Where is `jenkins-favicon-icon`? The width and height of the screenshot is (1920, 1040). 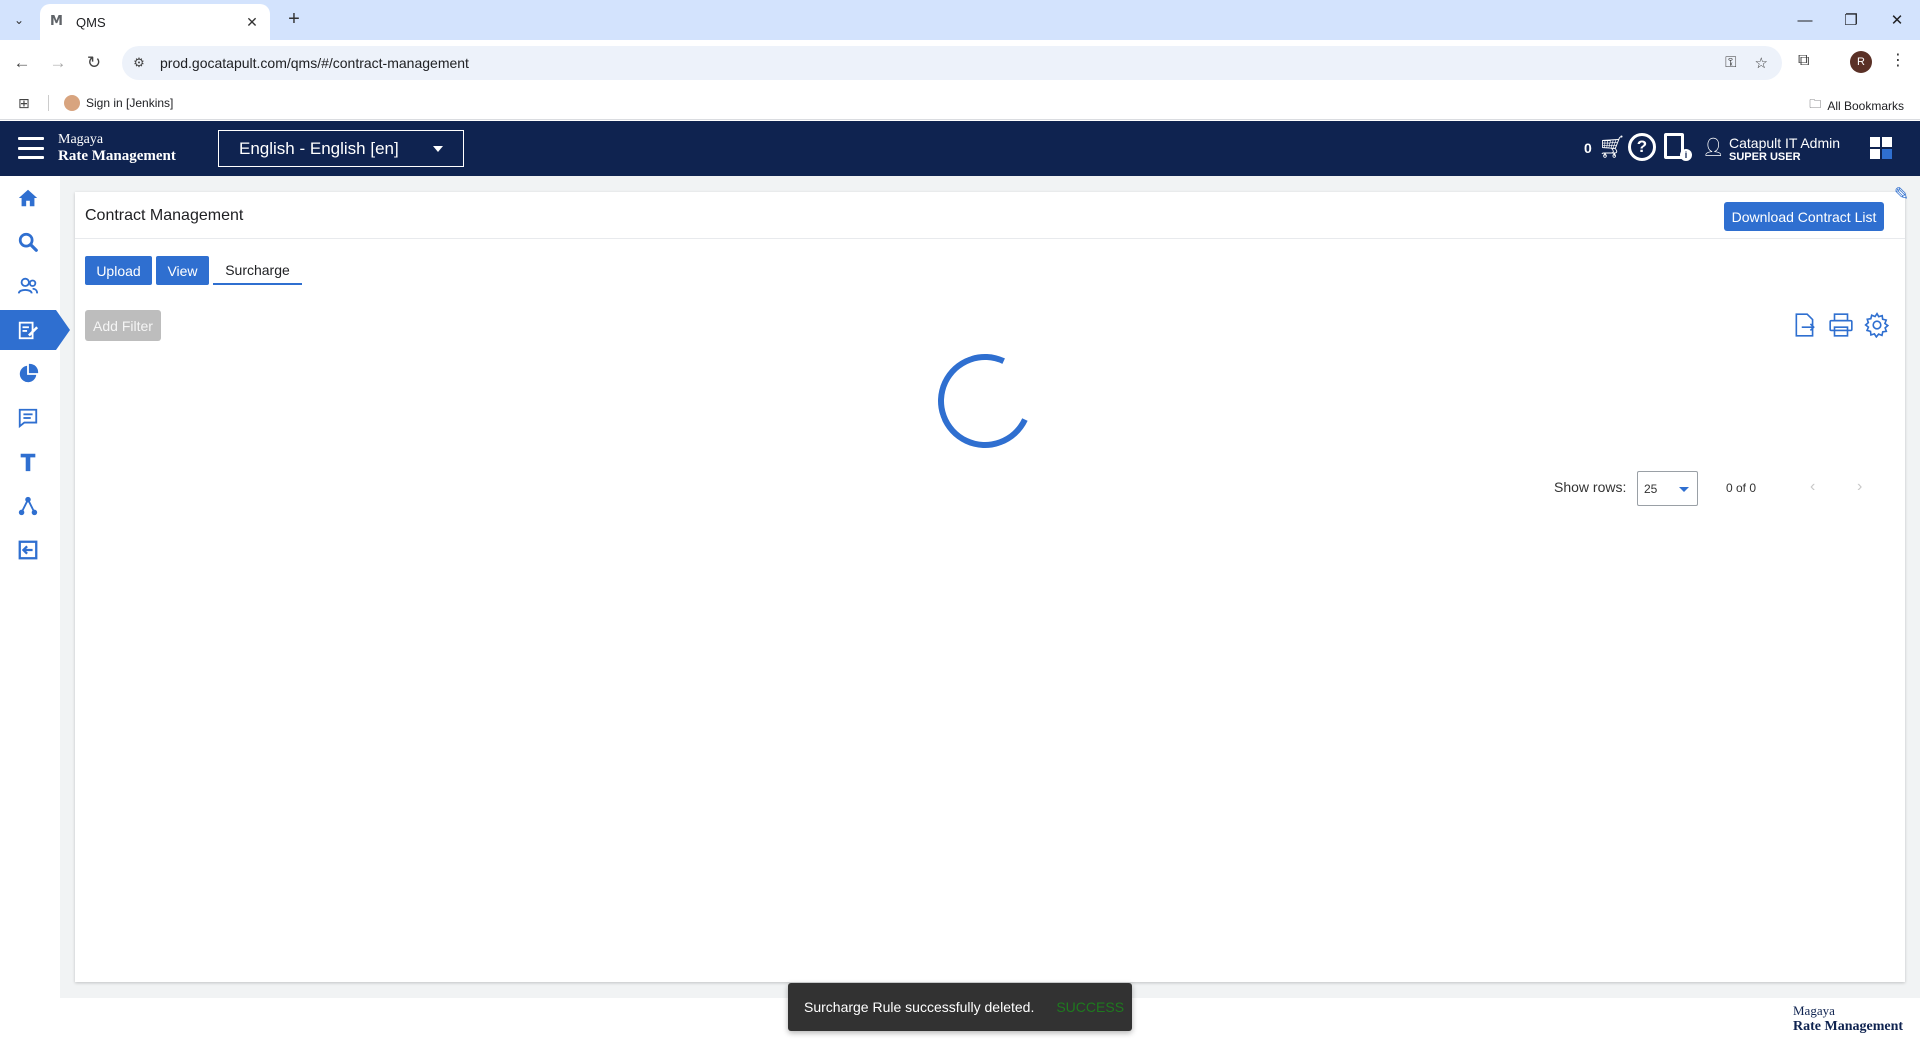
jenkins-favicon-icon is located at coordinates (72, 103).